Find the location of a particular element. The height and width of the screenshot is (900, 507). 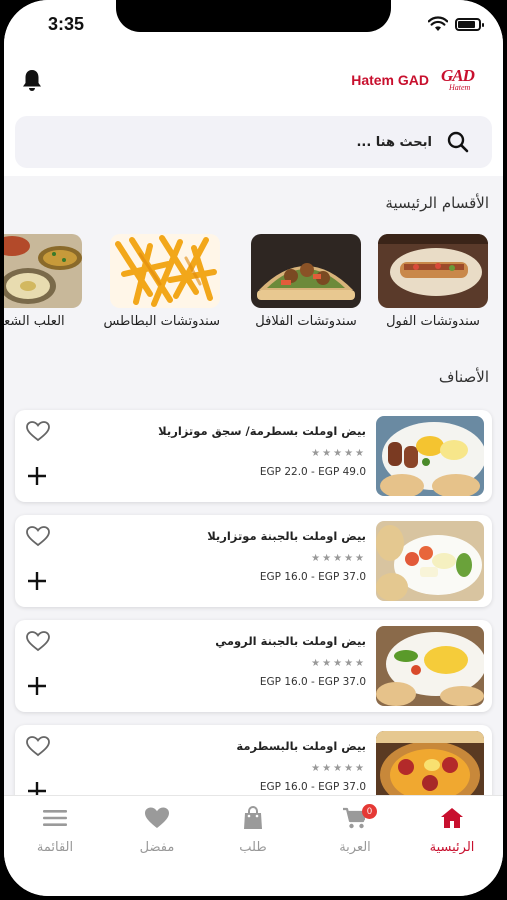

status-time: 3:35 is located at coordinates (66, 24).